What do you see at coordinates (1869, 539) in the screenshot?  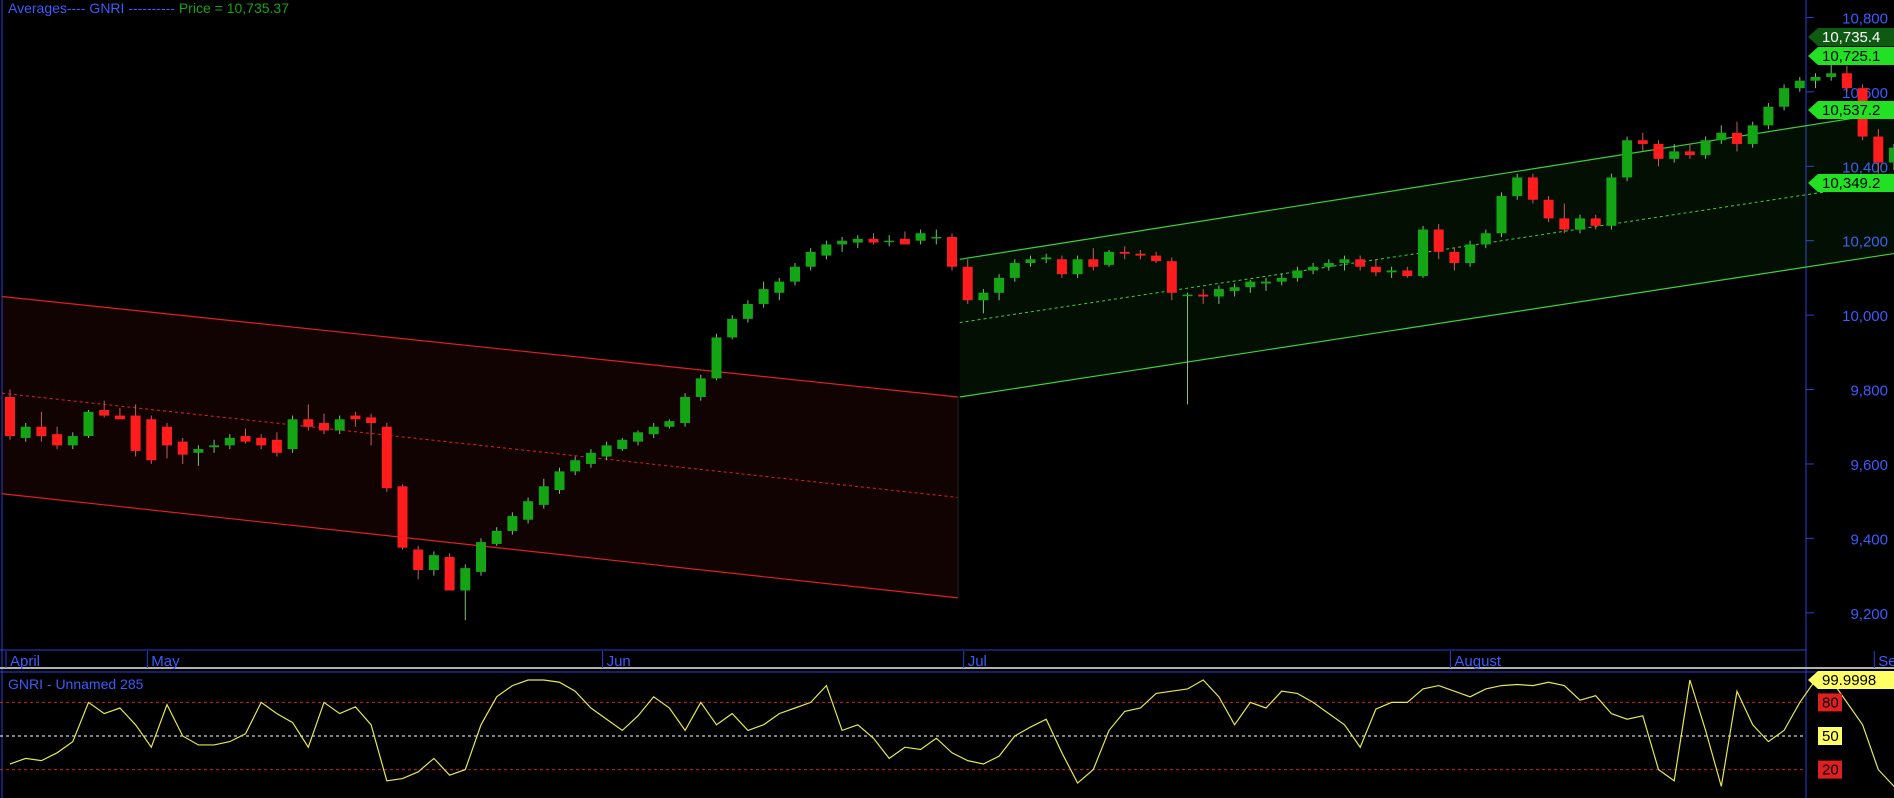 I see `y-tick-label: 9,400` at bounding box center [1869, 539].